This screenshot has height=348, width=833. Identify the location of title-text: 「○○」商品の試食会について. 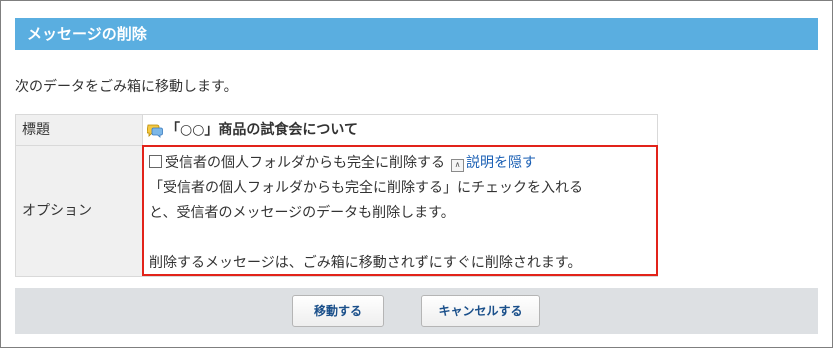
(262, 130).